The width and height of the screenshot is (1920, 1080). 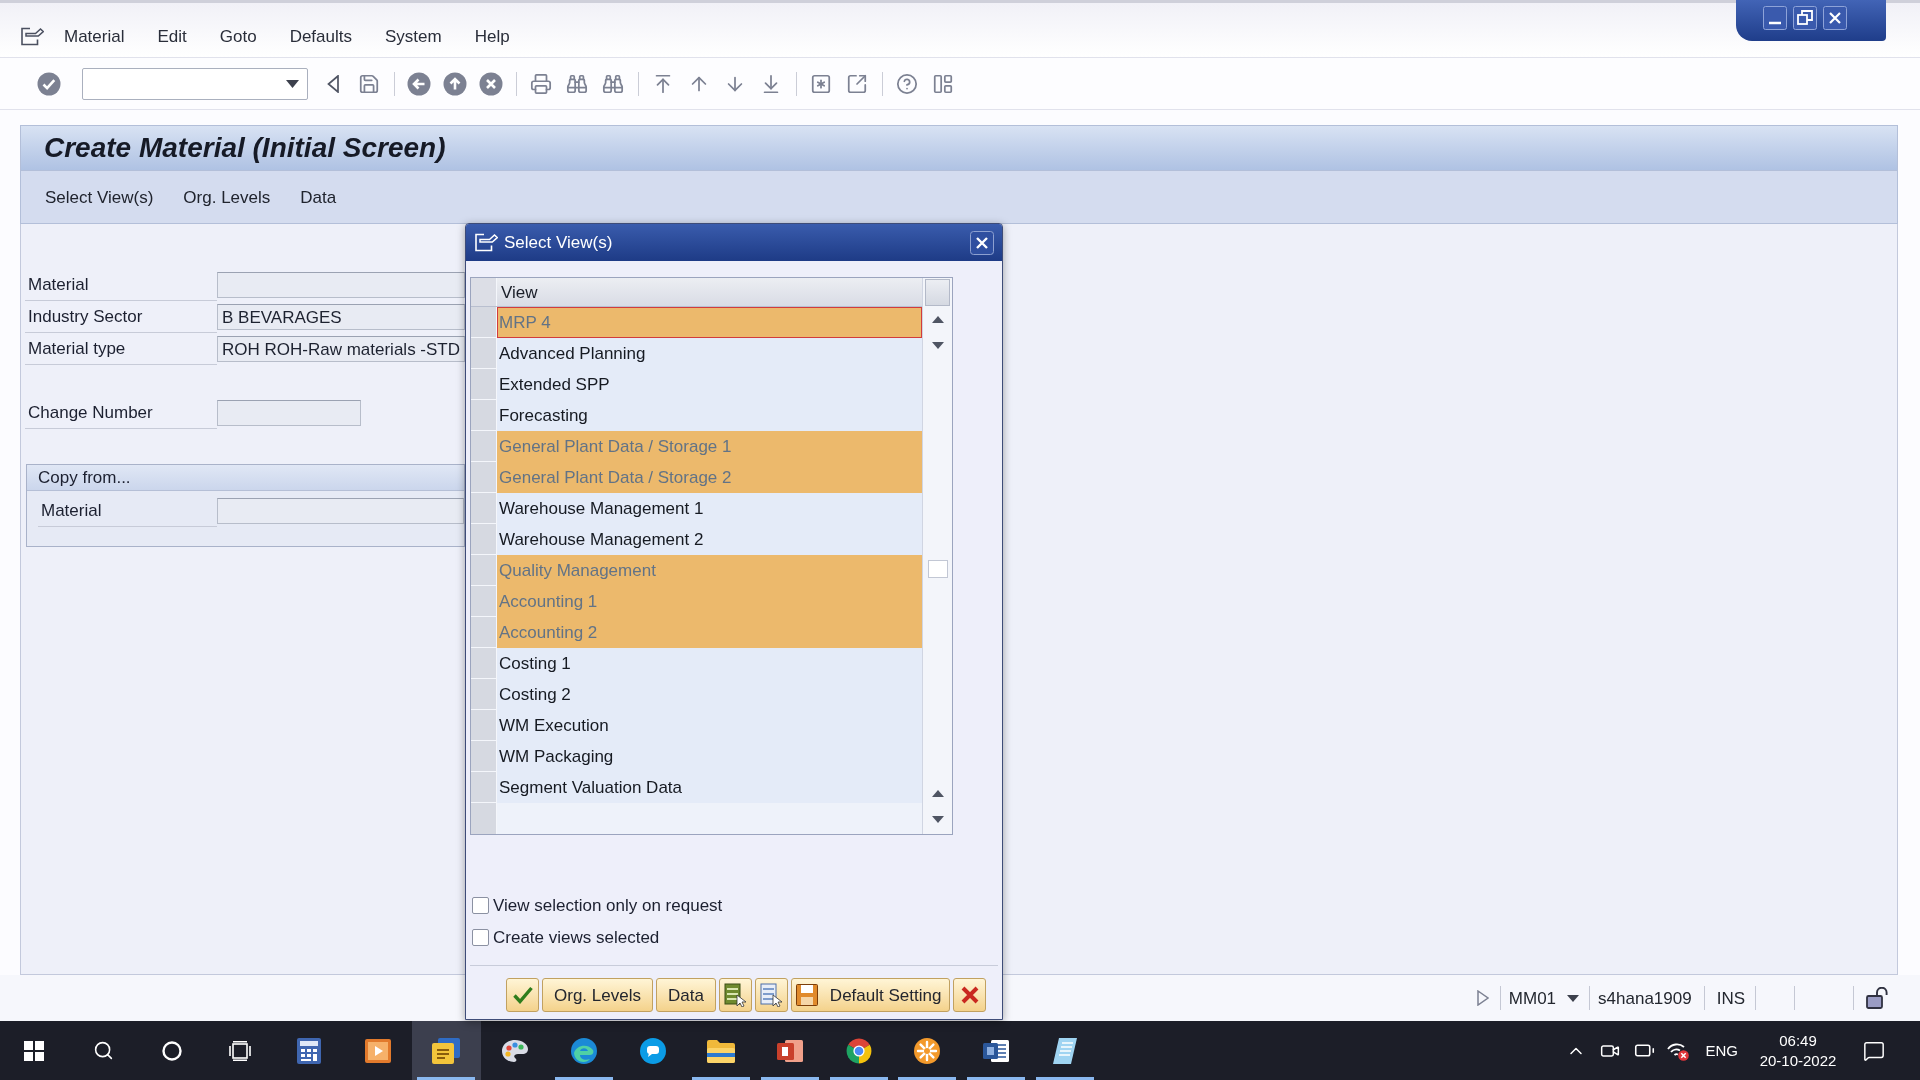 I want to click on menu-item: Edit, so click(x=172, y=36).